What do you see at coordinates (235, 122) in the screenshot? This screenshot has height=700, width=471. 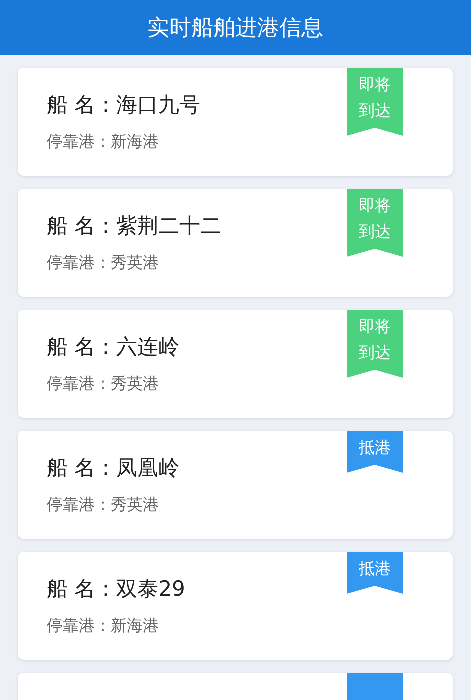 I see `ship-card: 船 名：海口九号 停靠港：新海港 即将到达` at bounding box center [235, 122].